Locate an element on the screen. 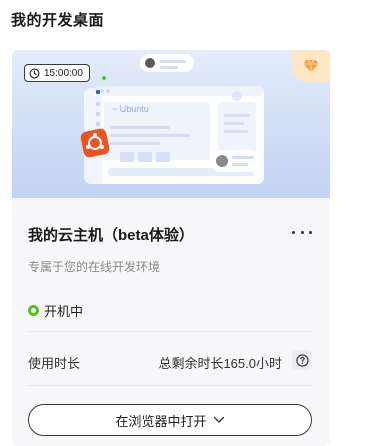  status-dot-icon is located at coordinates (33, 310).